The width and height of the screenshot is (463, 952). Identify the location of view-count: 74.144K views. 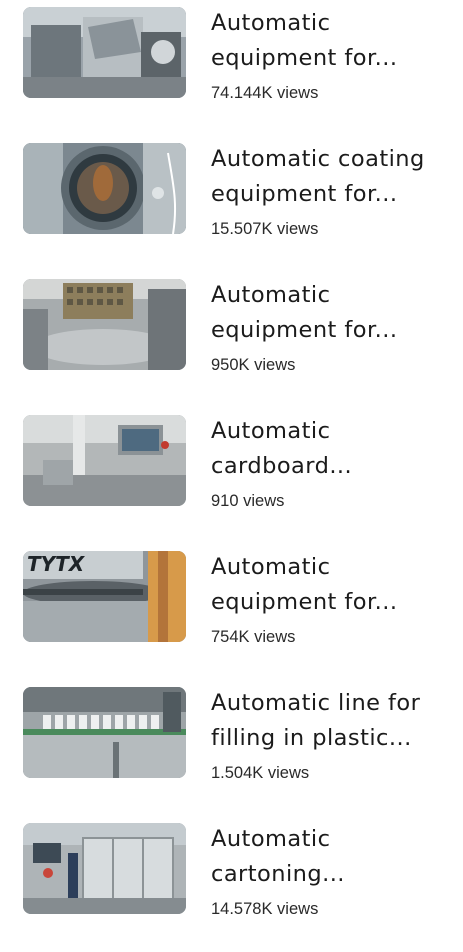
(265, 93).